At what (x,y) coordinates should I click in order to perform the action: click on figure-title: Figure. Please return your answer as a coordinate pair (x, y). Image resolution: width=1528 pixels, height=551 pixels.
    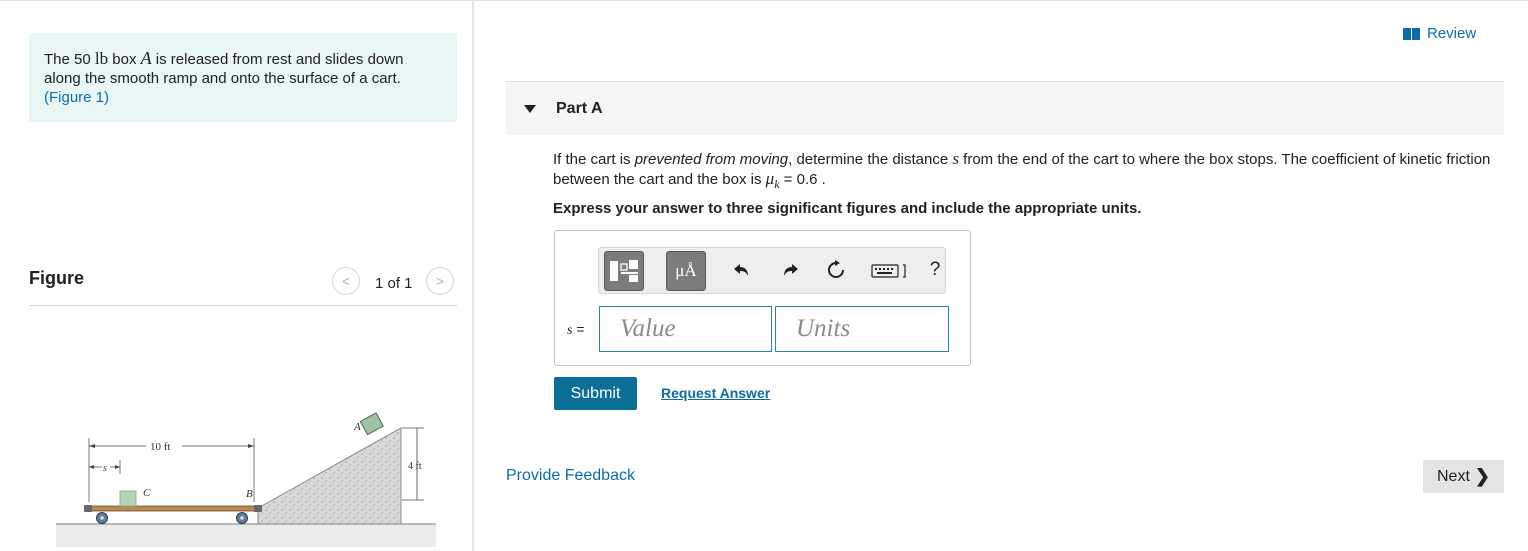
    Looking at the image, I should click on (57, 278).